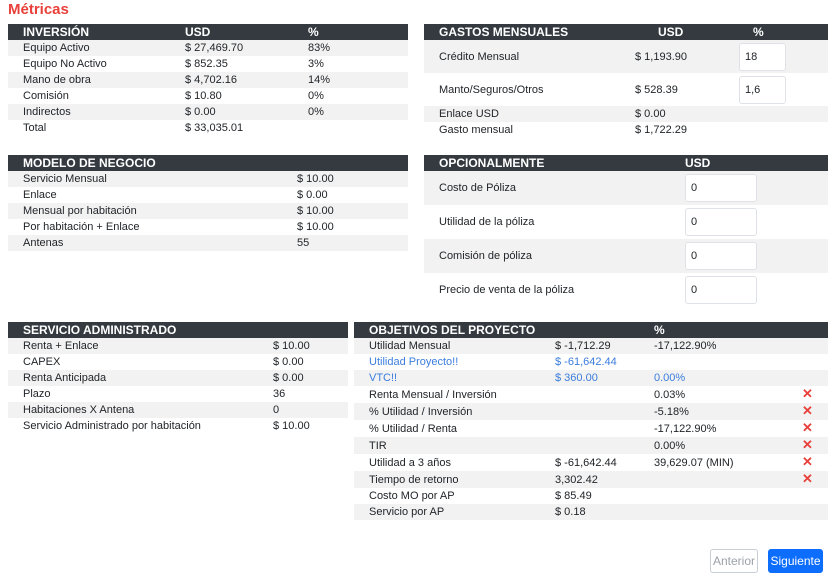 Image resolution: width=836 pixels, height=578 pixels. Describe the element at coordinates (672, 56) in the screenshot. I see `row-usd: $ 1,193.90` at that location.